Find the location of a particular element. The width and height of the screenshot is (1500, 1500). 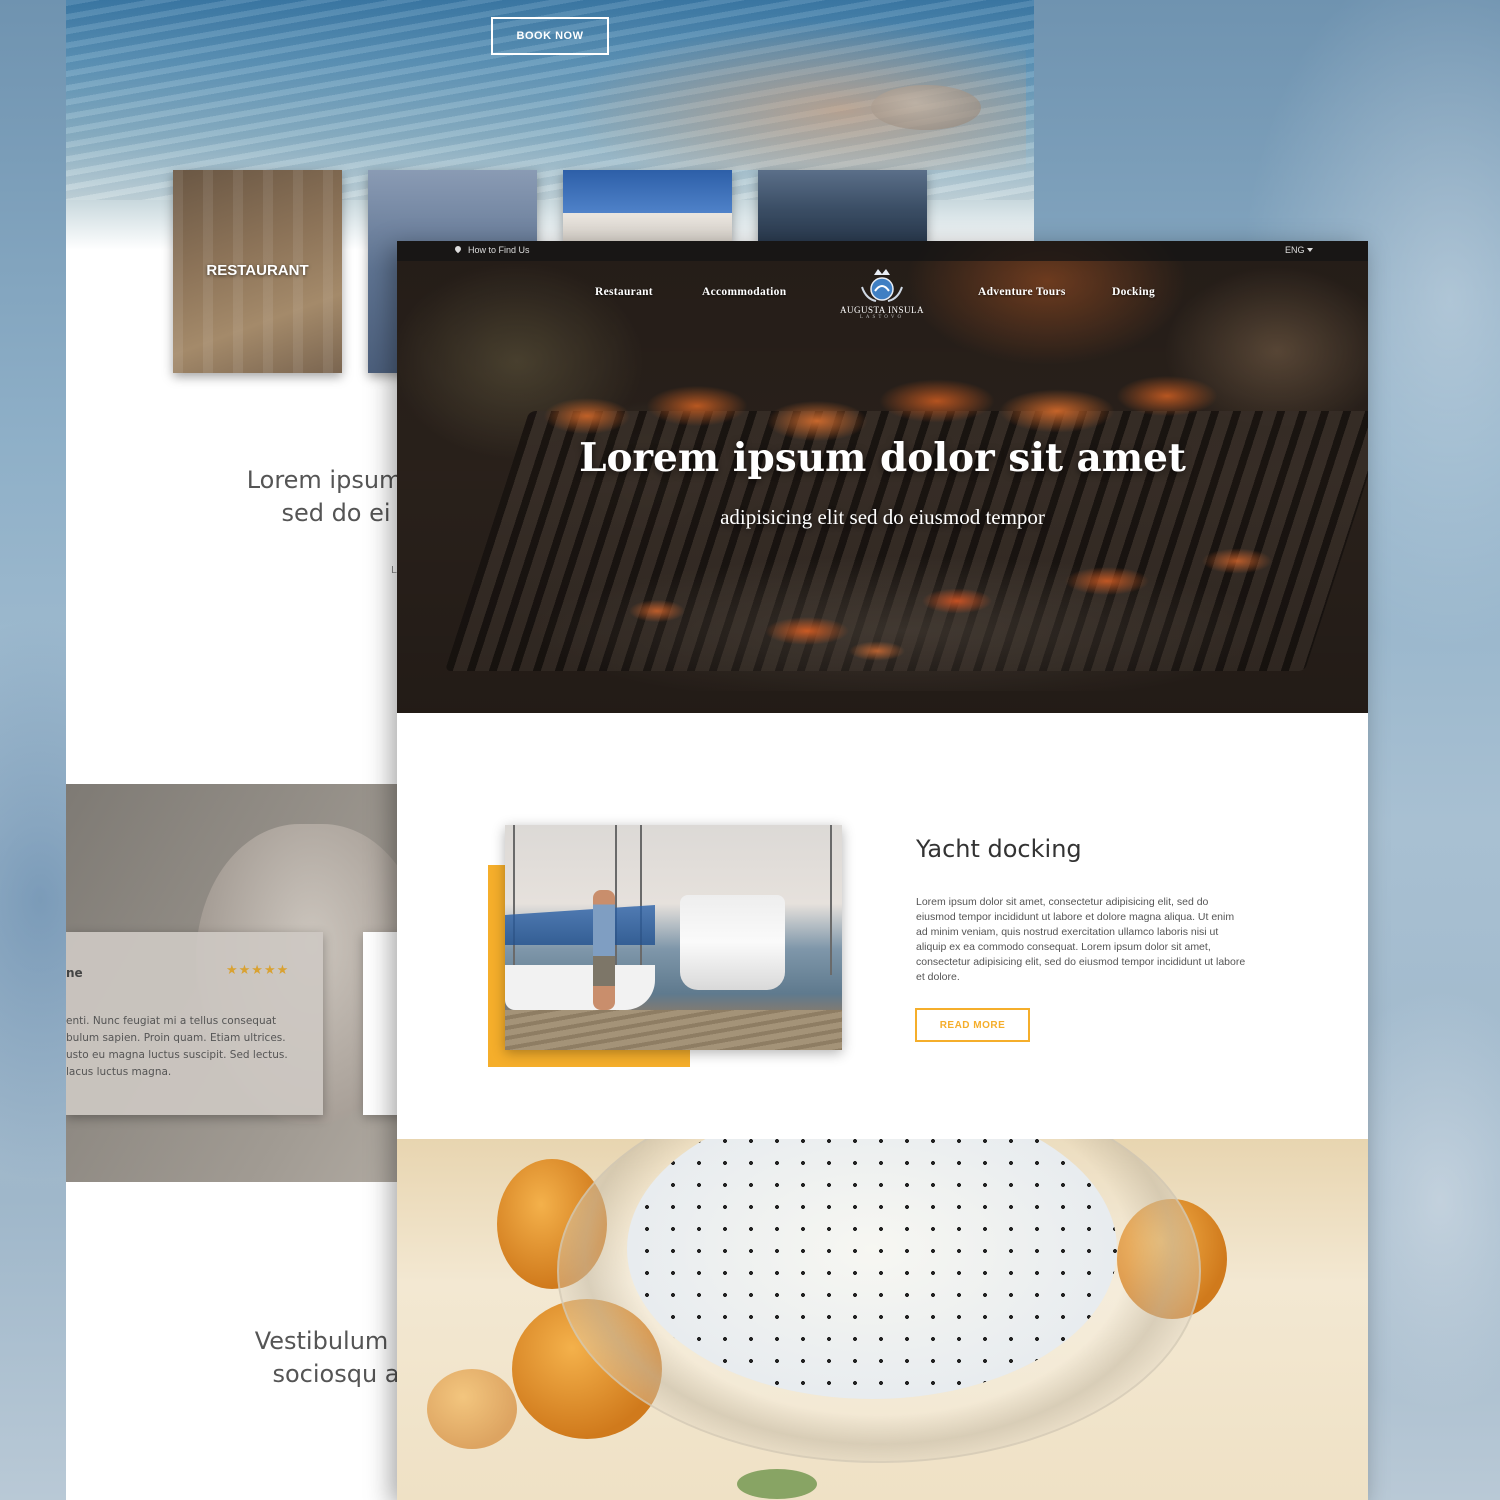

language-selector: ENG is located at coordinates (1299, 250).